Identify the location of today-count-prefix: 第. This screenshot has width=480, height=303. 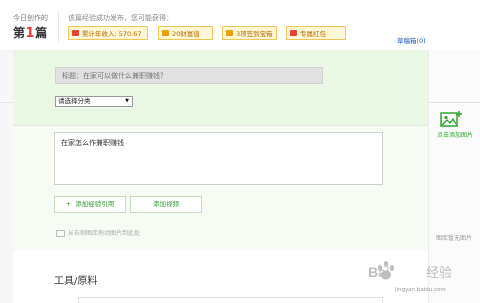
(19, 33).